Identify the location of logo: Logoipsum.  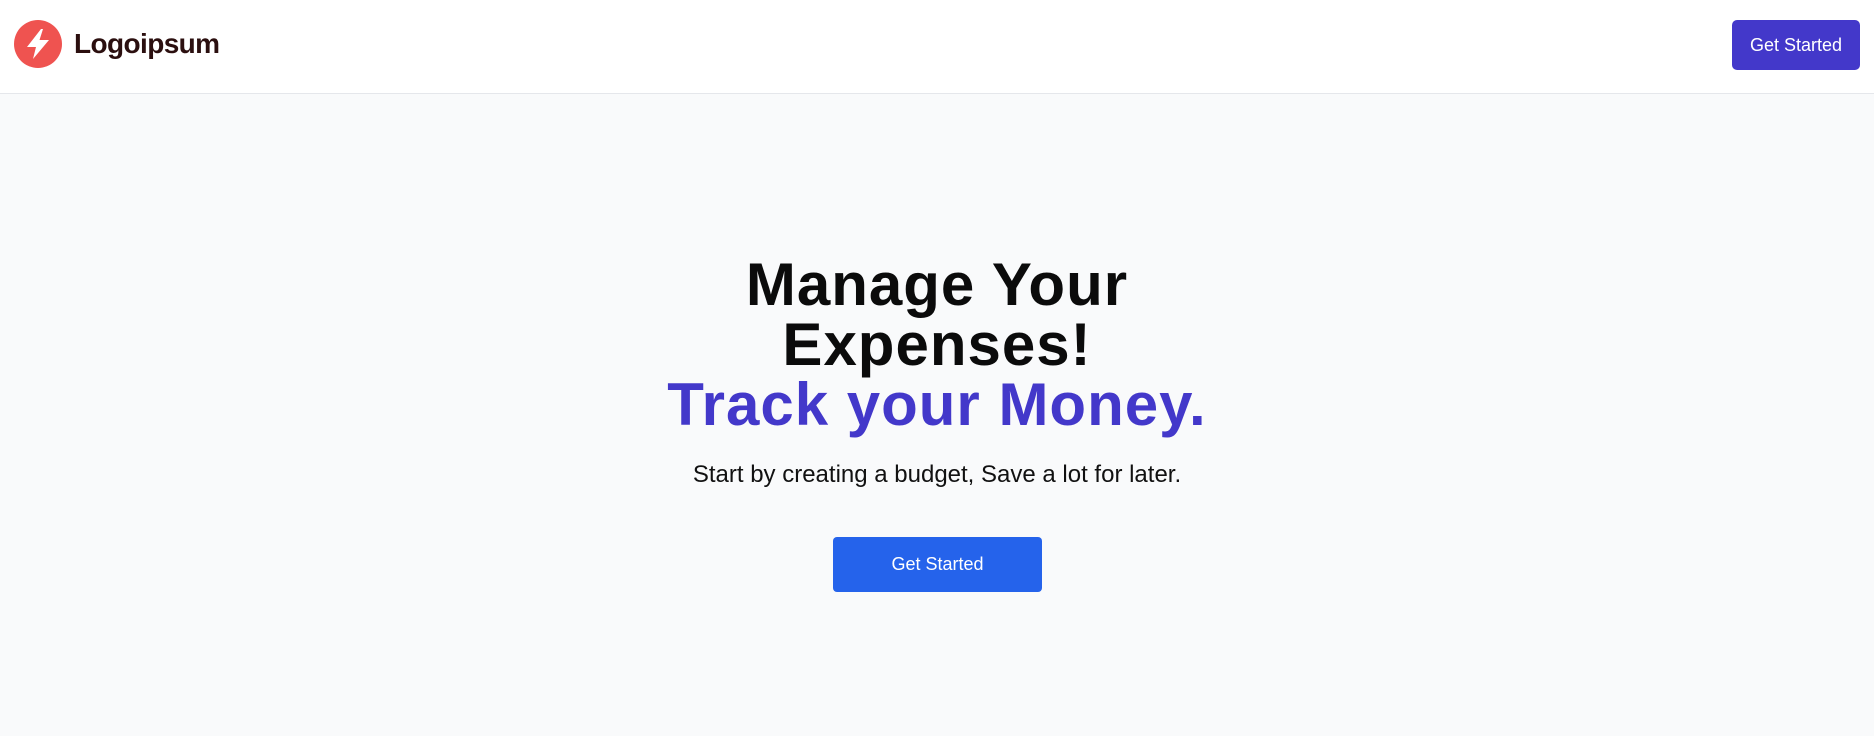
(117, 44).